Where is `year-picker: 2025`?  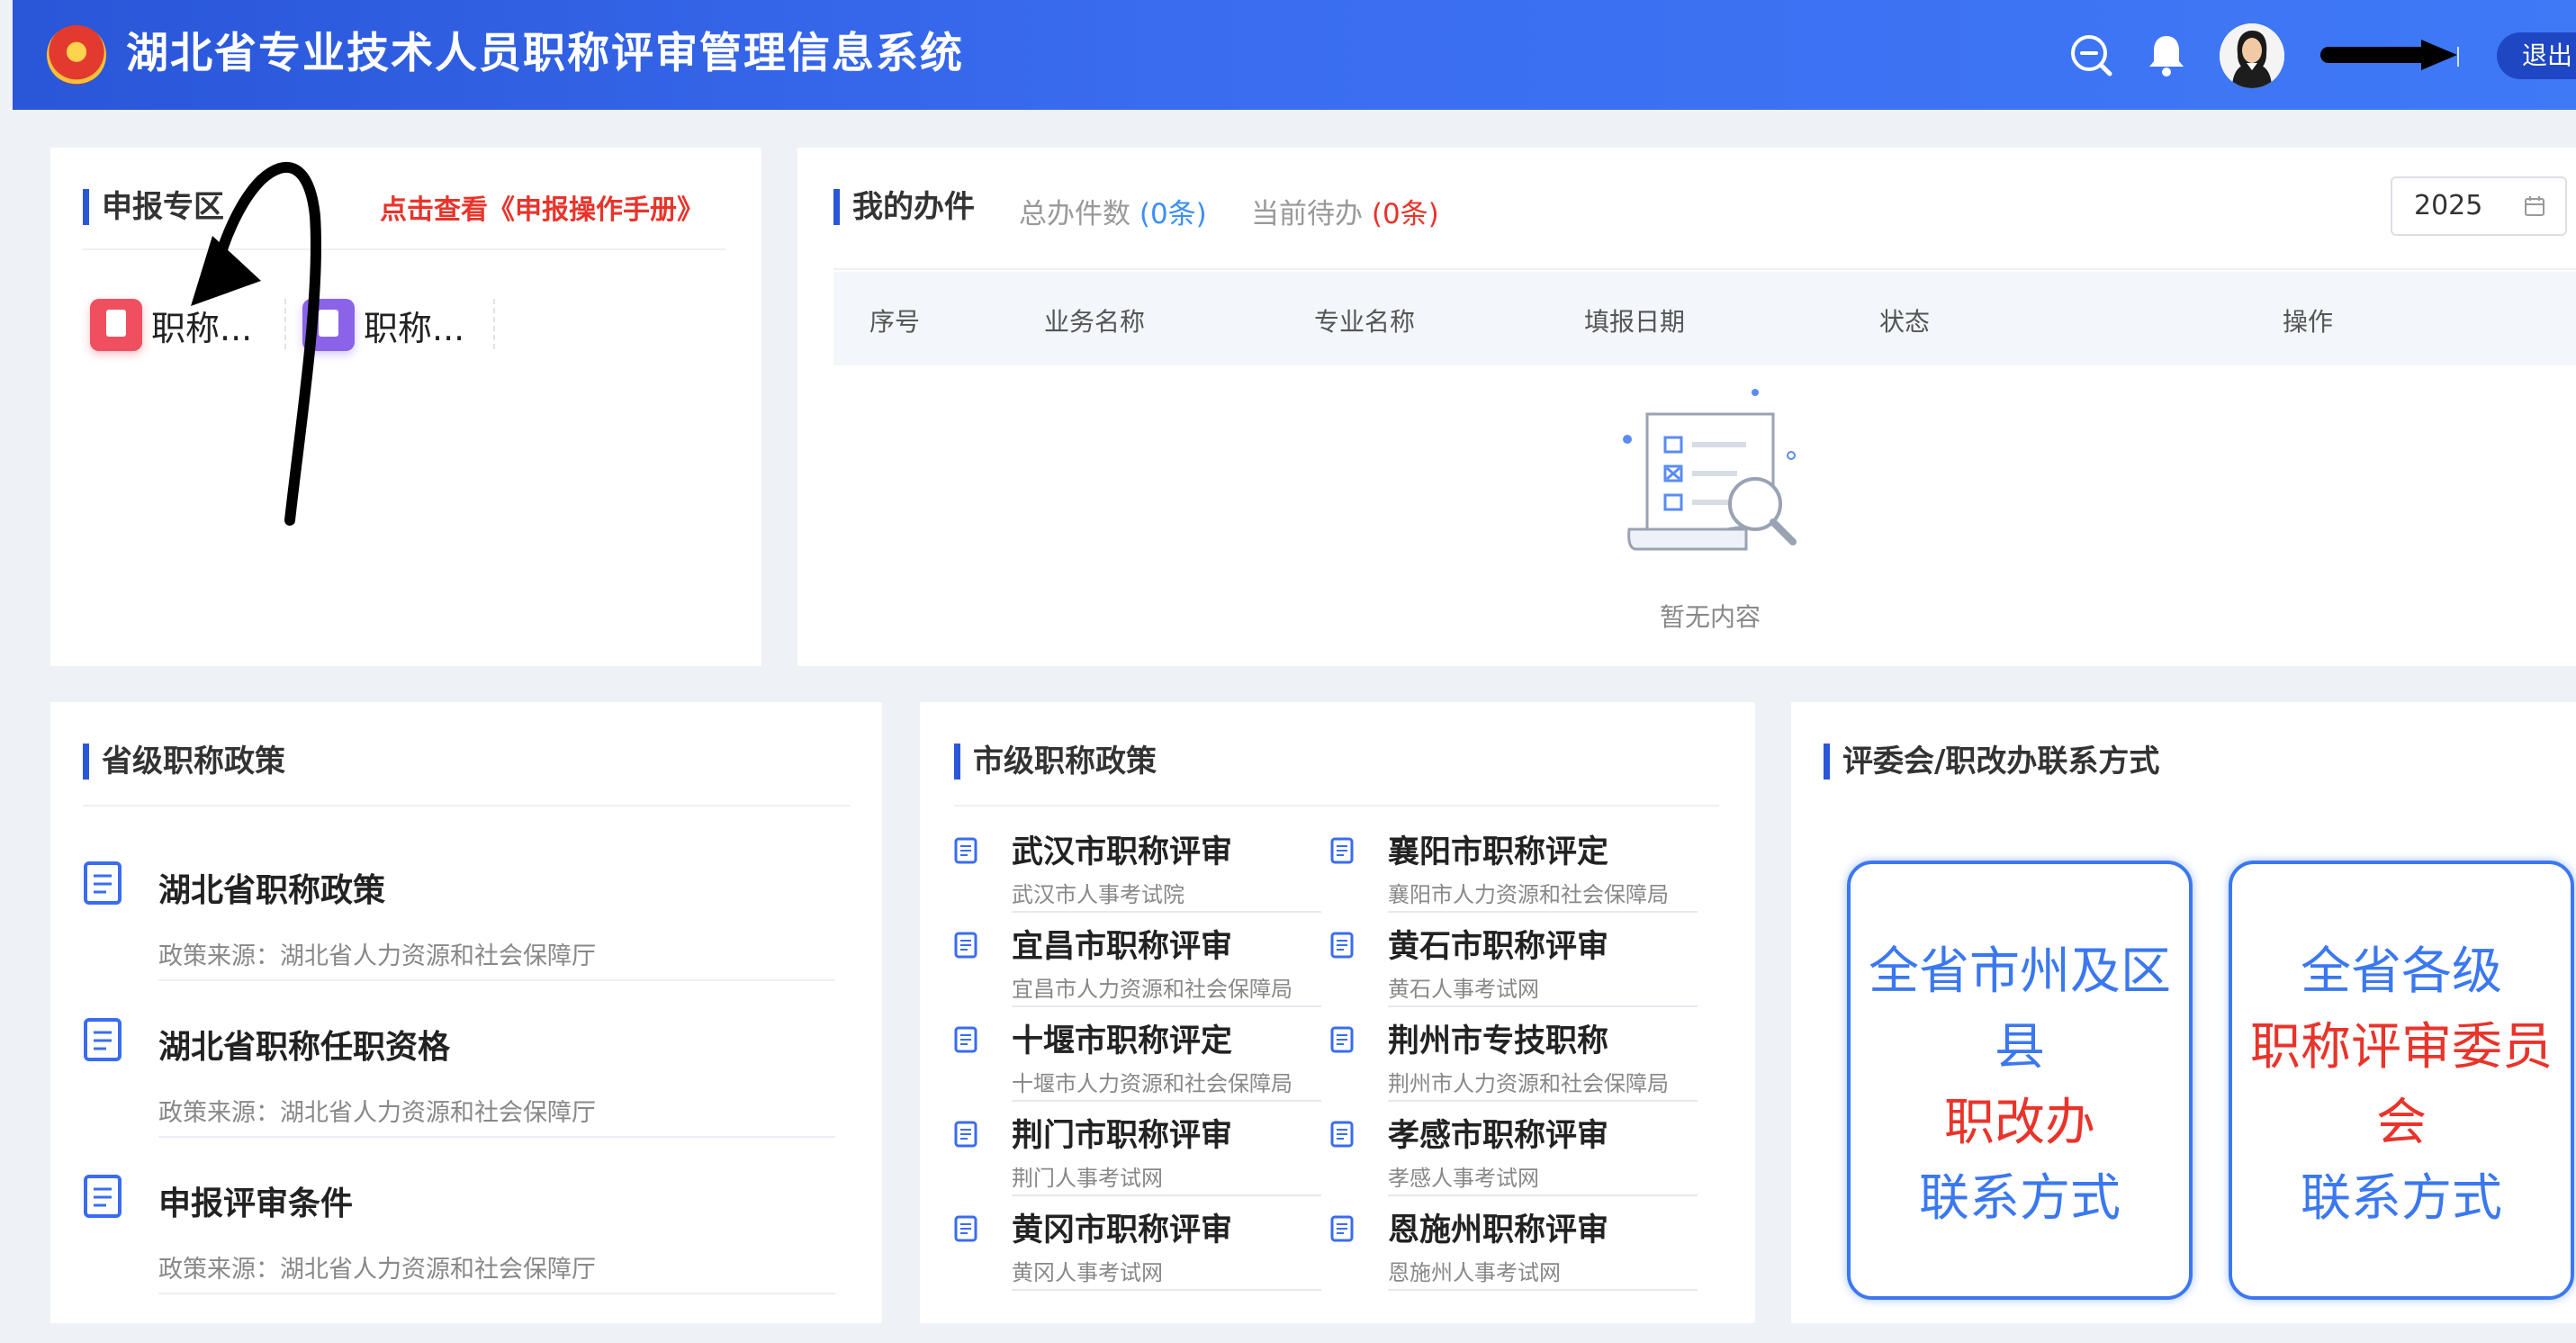
year-picker: 2025 is located at coordinates (2479, 206).